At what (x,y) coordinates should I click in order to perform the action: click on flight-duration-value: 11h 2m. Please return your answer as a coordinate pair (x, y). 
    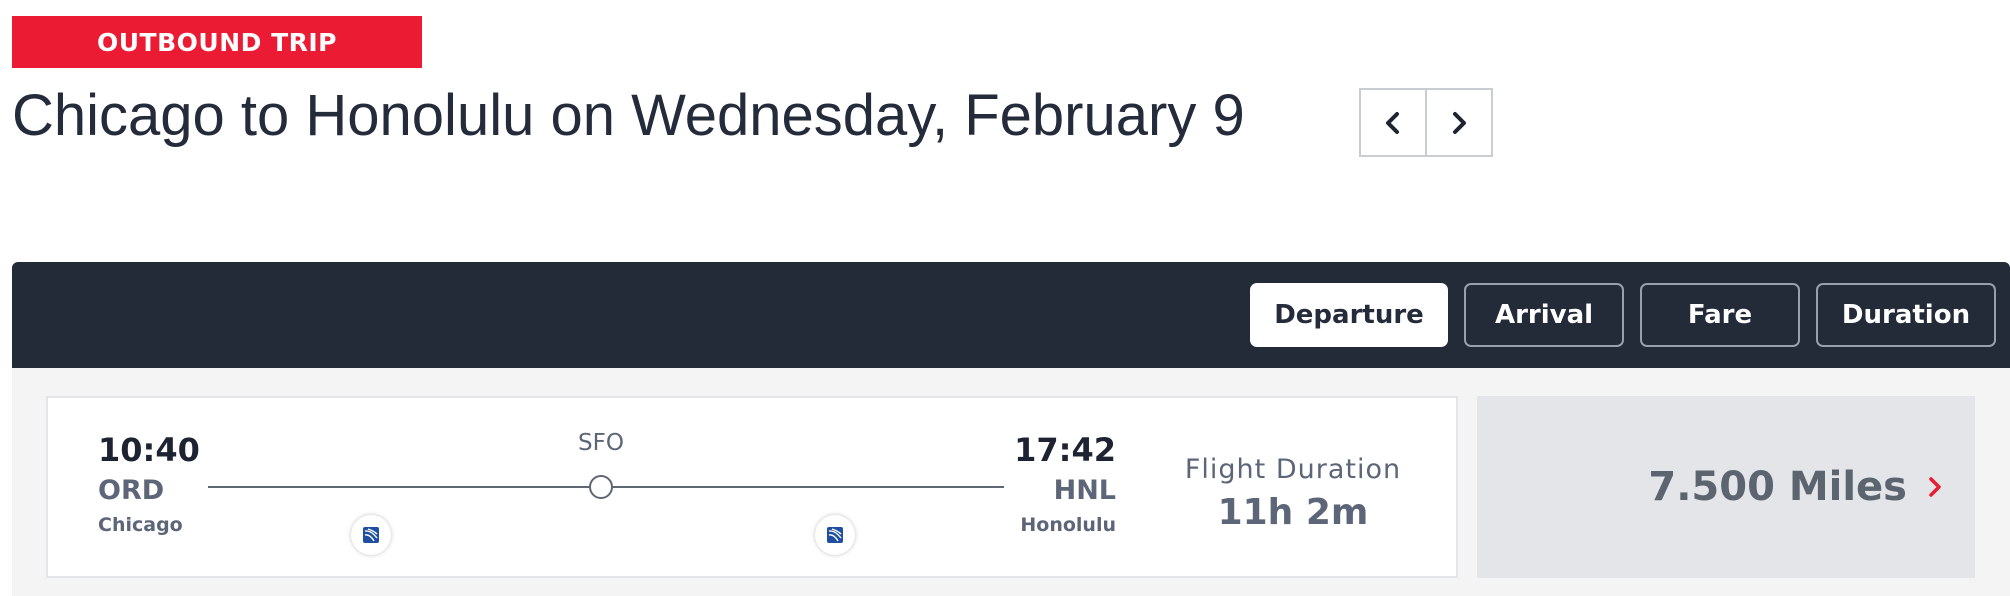
    Looking at the image, I should click on (1293, 512).